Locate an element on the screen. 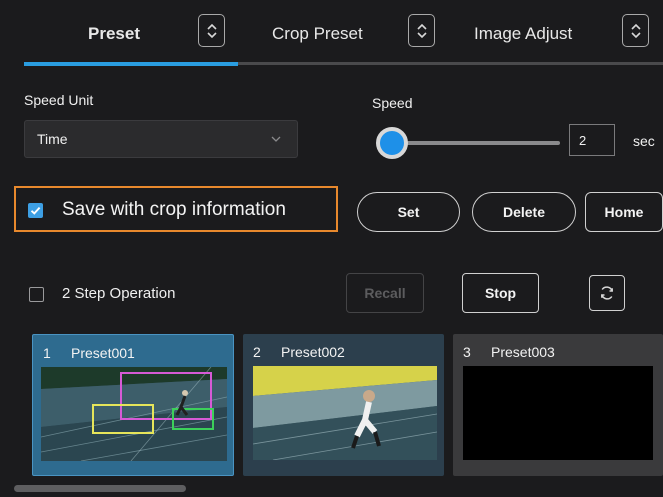  speed-slider-thumb is located at coordinates (392, 143).